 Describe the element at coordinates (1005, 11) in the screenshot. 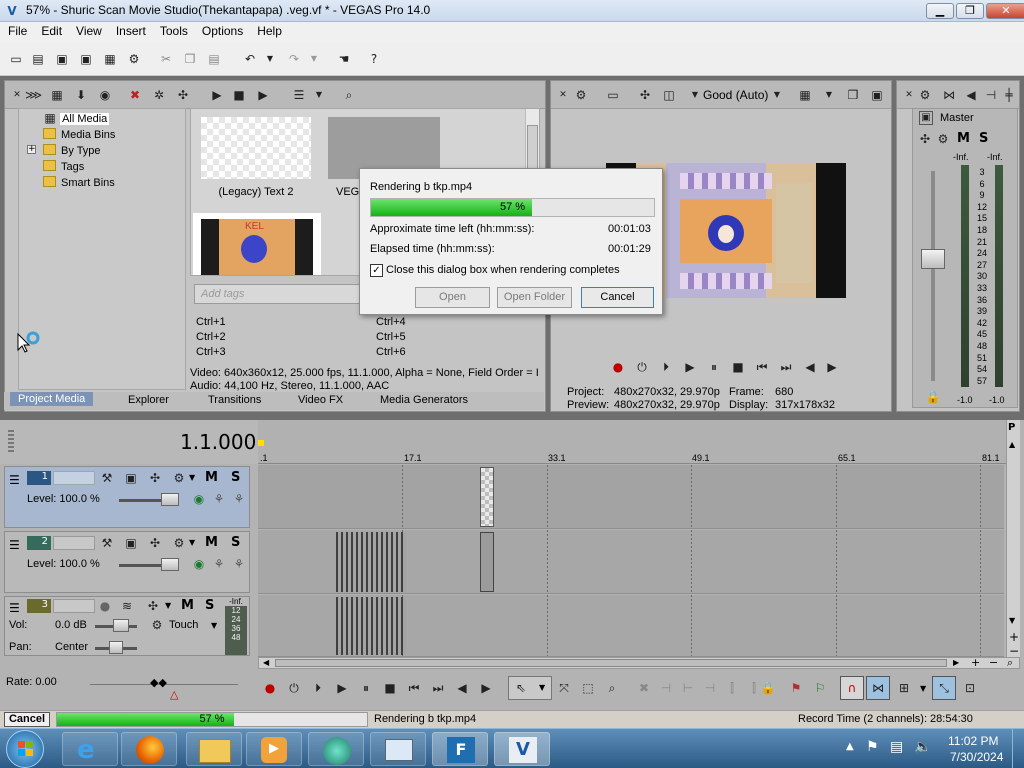

I see `close-button: ✕` at that location.